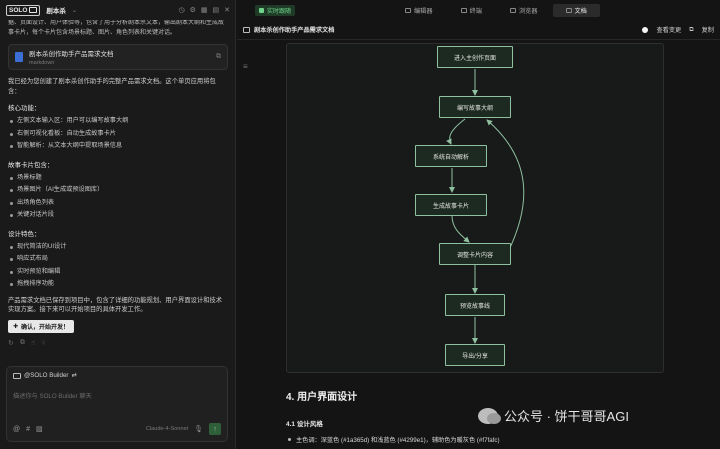  Describe the element at coordinates (118, 343) in the screenshot. I see `message-actions: ↻ ⧉ ☝ ☟` at that location.